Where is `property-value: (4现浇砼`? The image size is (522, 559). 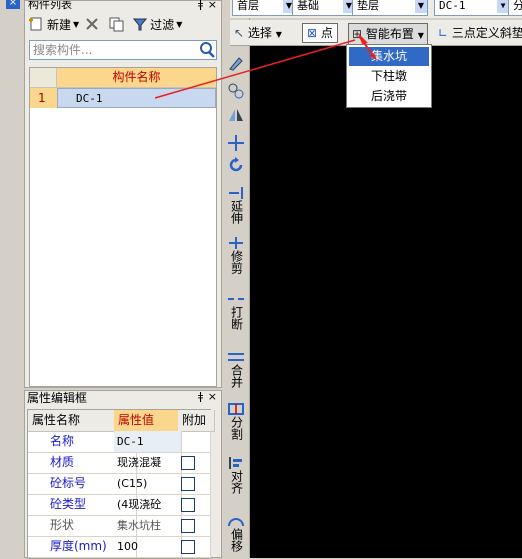 property-value: (4现浇砼 is located at coordinates (148, 505).